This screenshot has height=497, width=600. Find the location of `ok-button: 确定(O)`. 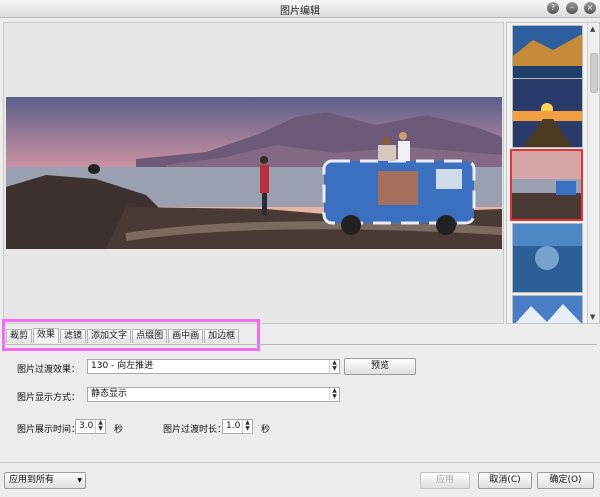

ok-button: 确定(O) is located at coordinates (565, 480).